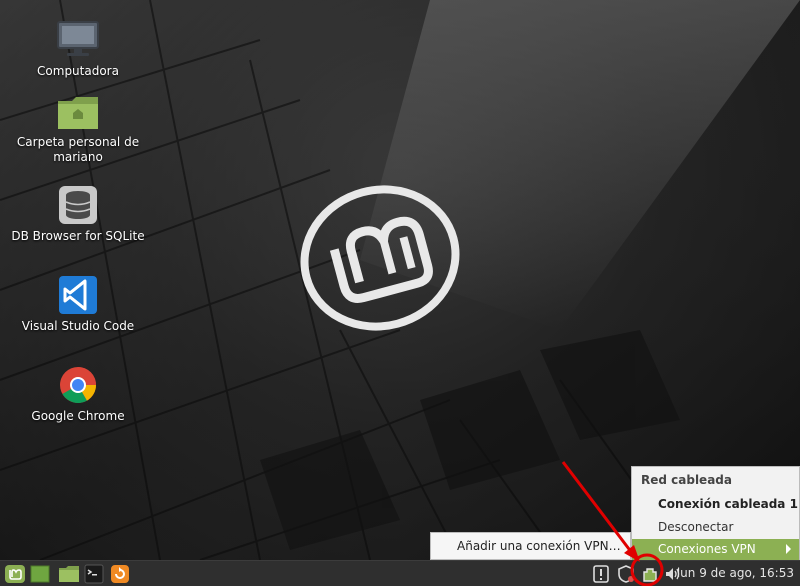  Describe the element at coordinates (707, 549) in the screenshot. I see `vpn-connections-label: Conexiones VPN` at that location.